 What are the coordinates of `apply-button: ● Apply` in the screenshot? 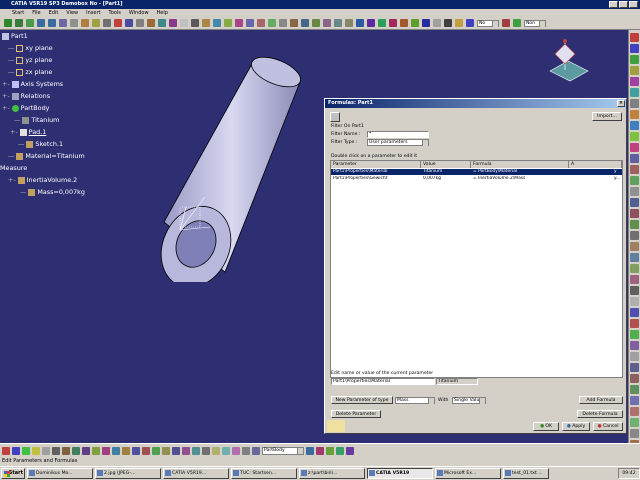 It's located at (576, 426).